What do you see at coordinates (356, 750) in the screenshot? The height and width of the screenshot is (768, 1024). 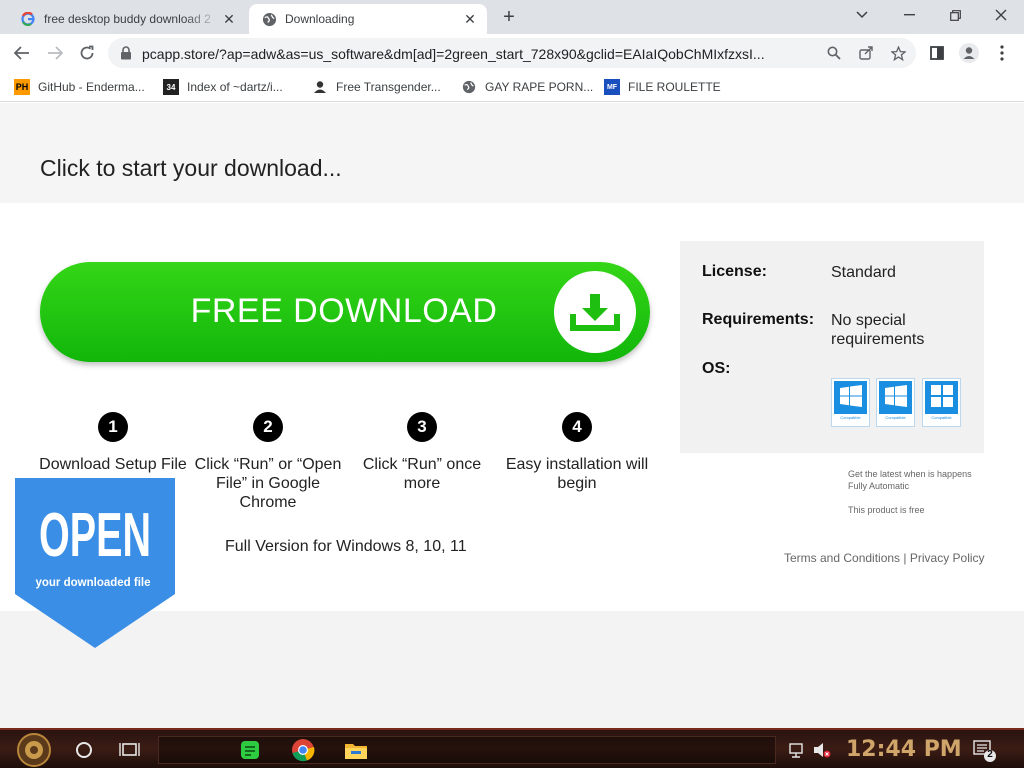 I see `file-explorer-icon` at bounding box center [356, 750].